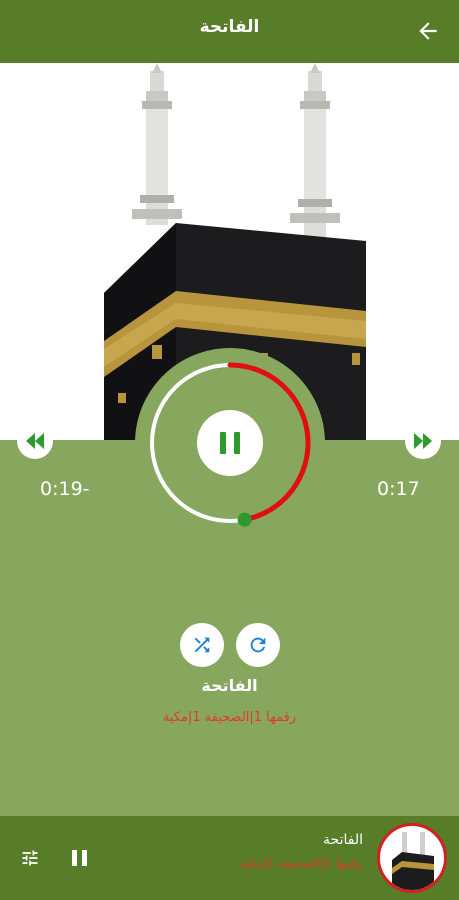 The height and width of the screenshot is (900, 459). I want to click on right-minaret, so click(315, 157).